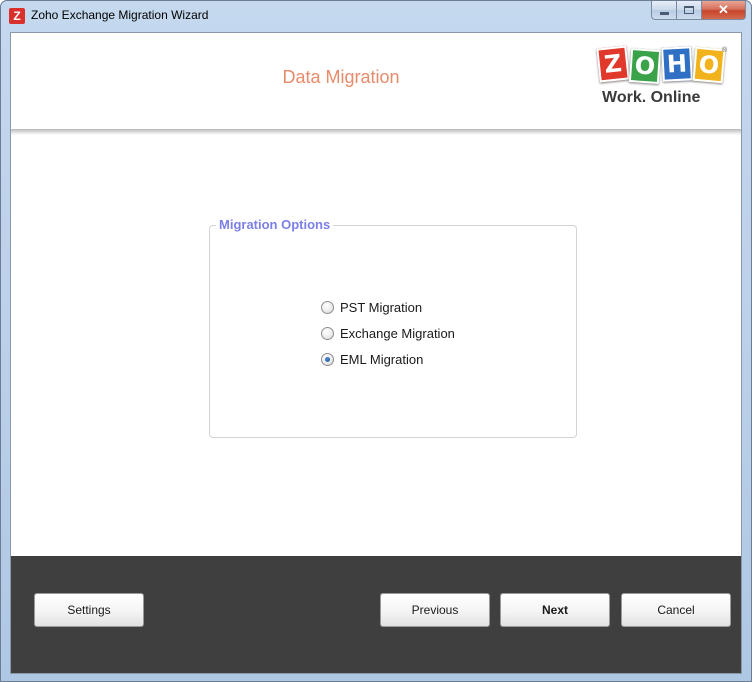 The width and height of the screenshot is (752, 682). I want to click on previous-button: Previous, so click(435, 610).